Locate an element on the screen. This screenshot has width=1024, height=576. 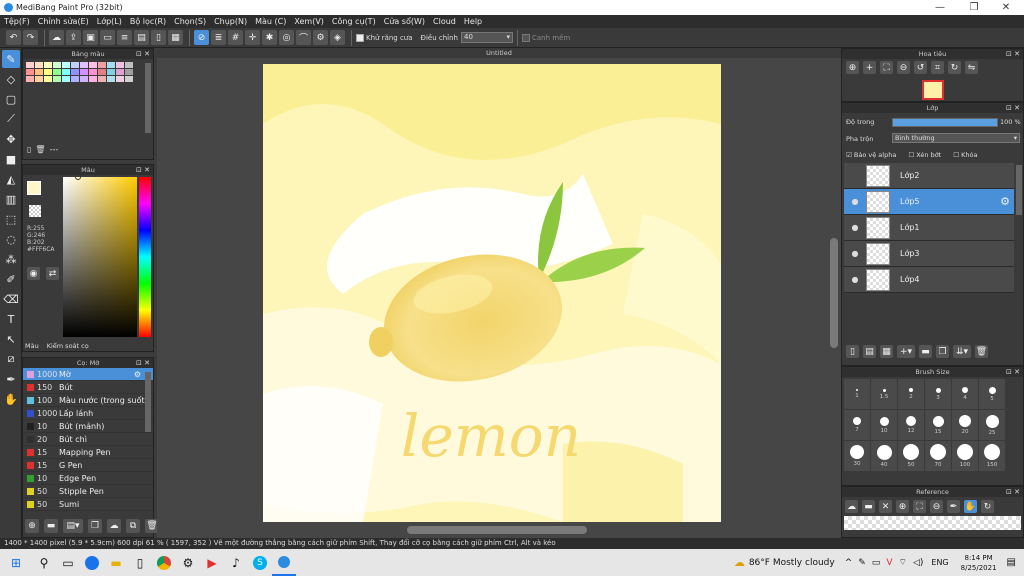
brush-menu-icon: ▤▾ is located at coordinates (73, 526).